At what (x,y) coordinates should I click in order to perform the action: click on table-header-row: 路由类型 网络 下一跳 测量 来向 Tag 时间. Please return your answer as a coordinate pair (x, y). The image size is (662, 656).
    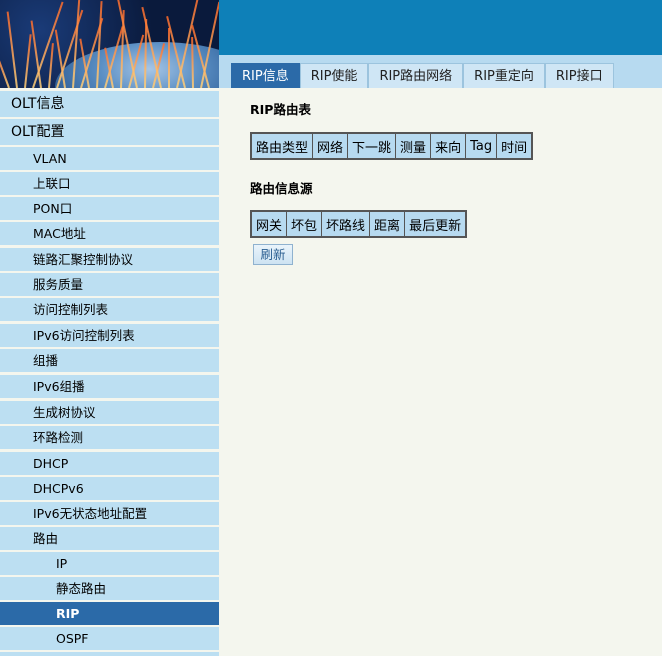
    Looking at the image, I should click on (391, 146).